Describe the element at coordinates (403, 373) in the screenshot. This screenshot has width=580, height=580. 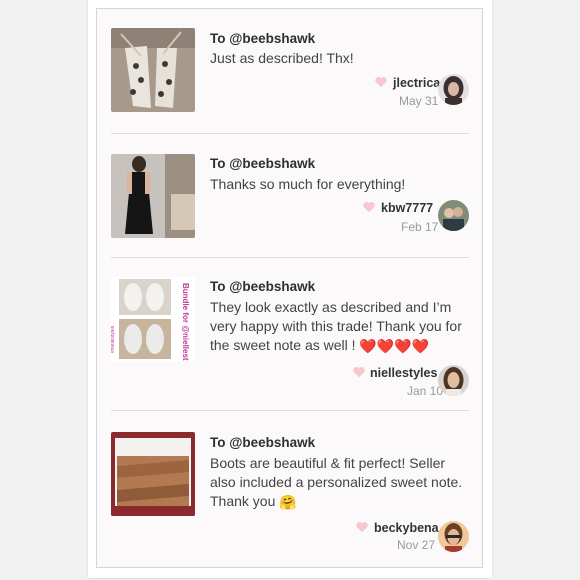
I see `reviewer-username: niellestyles` at that location.